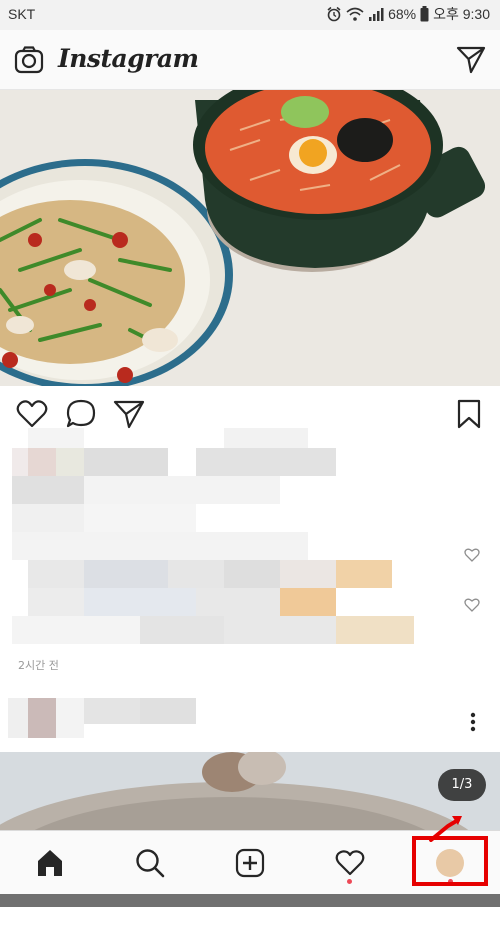 The image size is (500, 931). What do you see at coordinates (250, 60) in the screenshot?
I see `app-header: Instagram` at bounding box center [250, 60].